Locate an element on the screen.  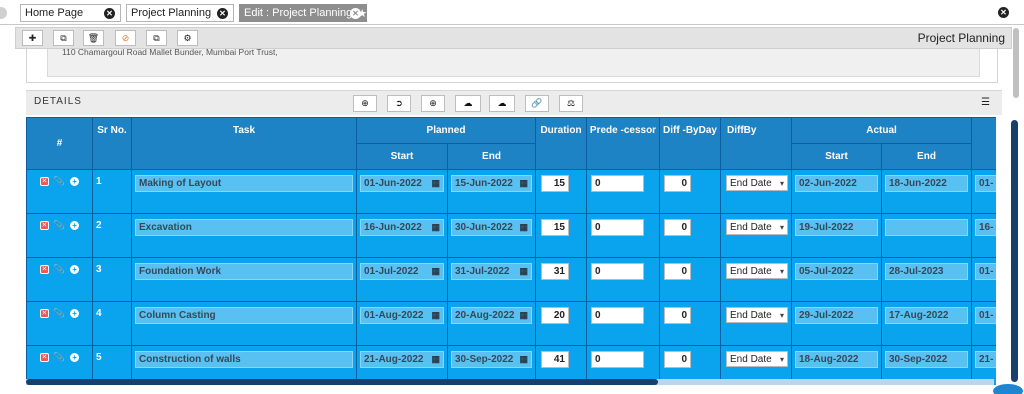
add-row-button: ⊕ is located at coordinates (365, 103).